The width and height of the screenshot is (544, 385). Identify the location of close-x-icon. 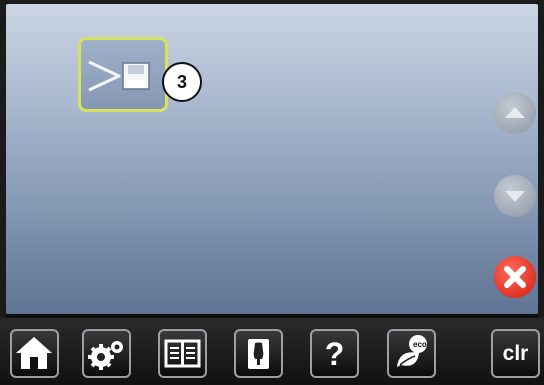
(515, 277).